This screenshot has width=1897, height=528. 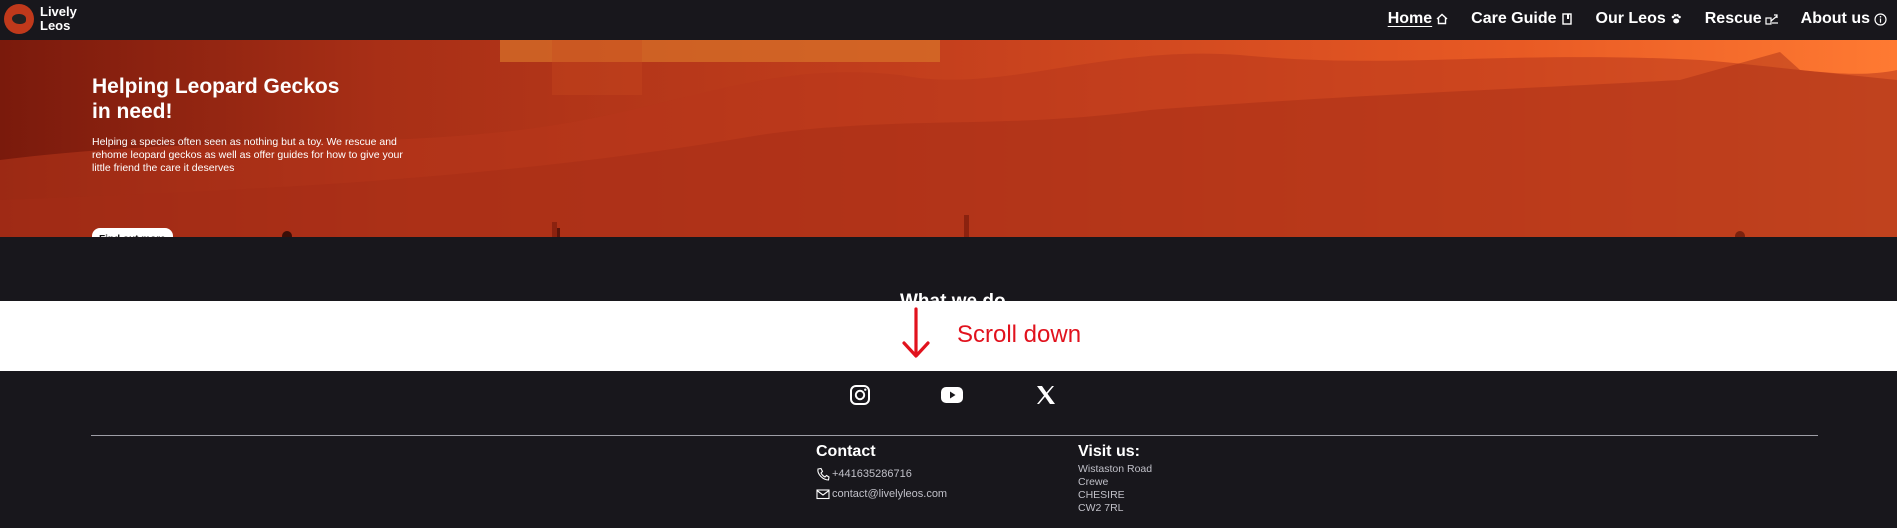 I want to click on instagram-icon, so click(x=860, y=395).